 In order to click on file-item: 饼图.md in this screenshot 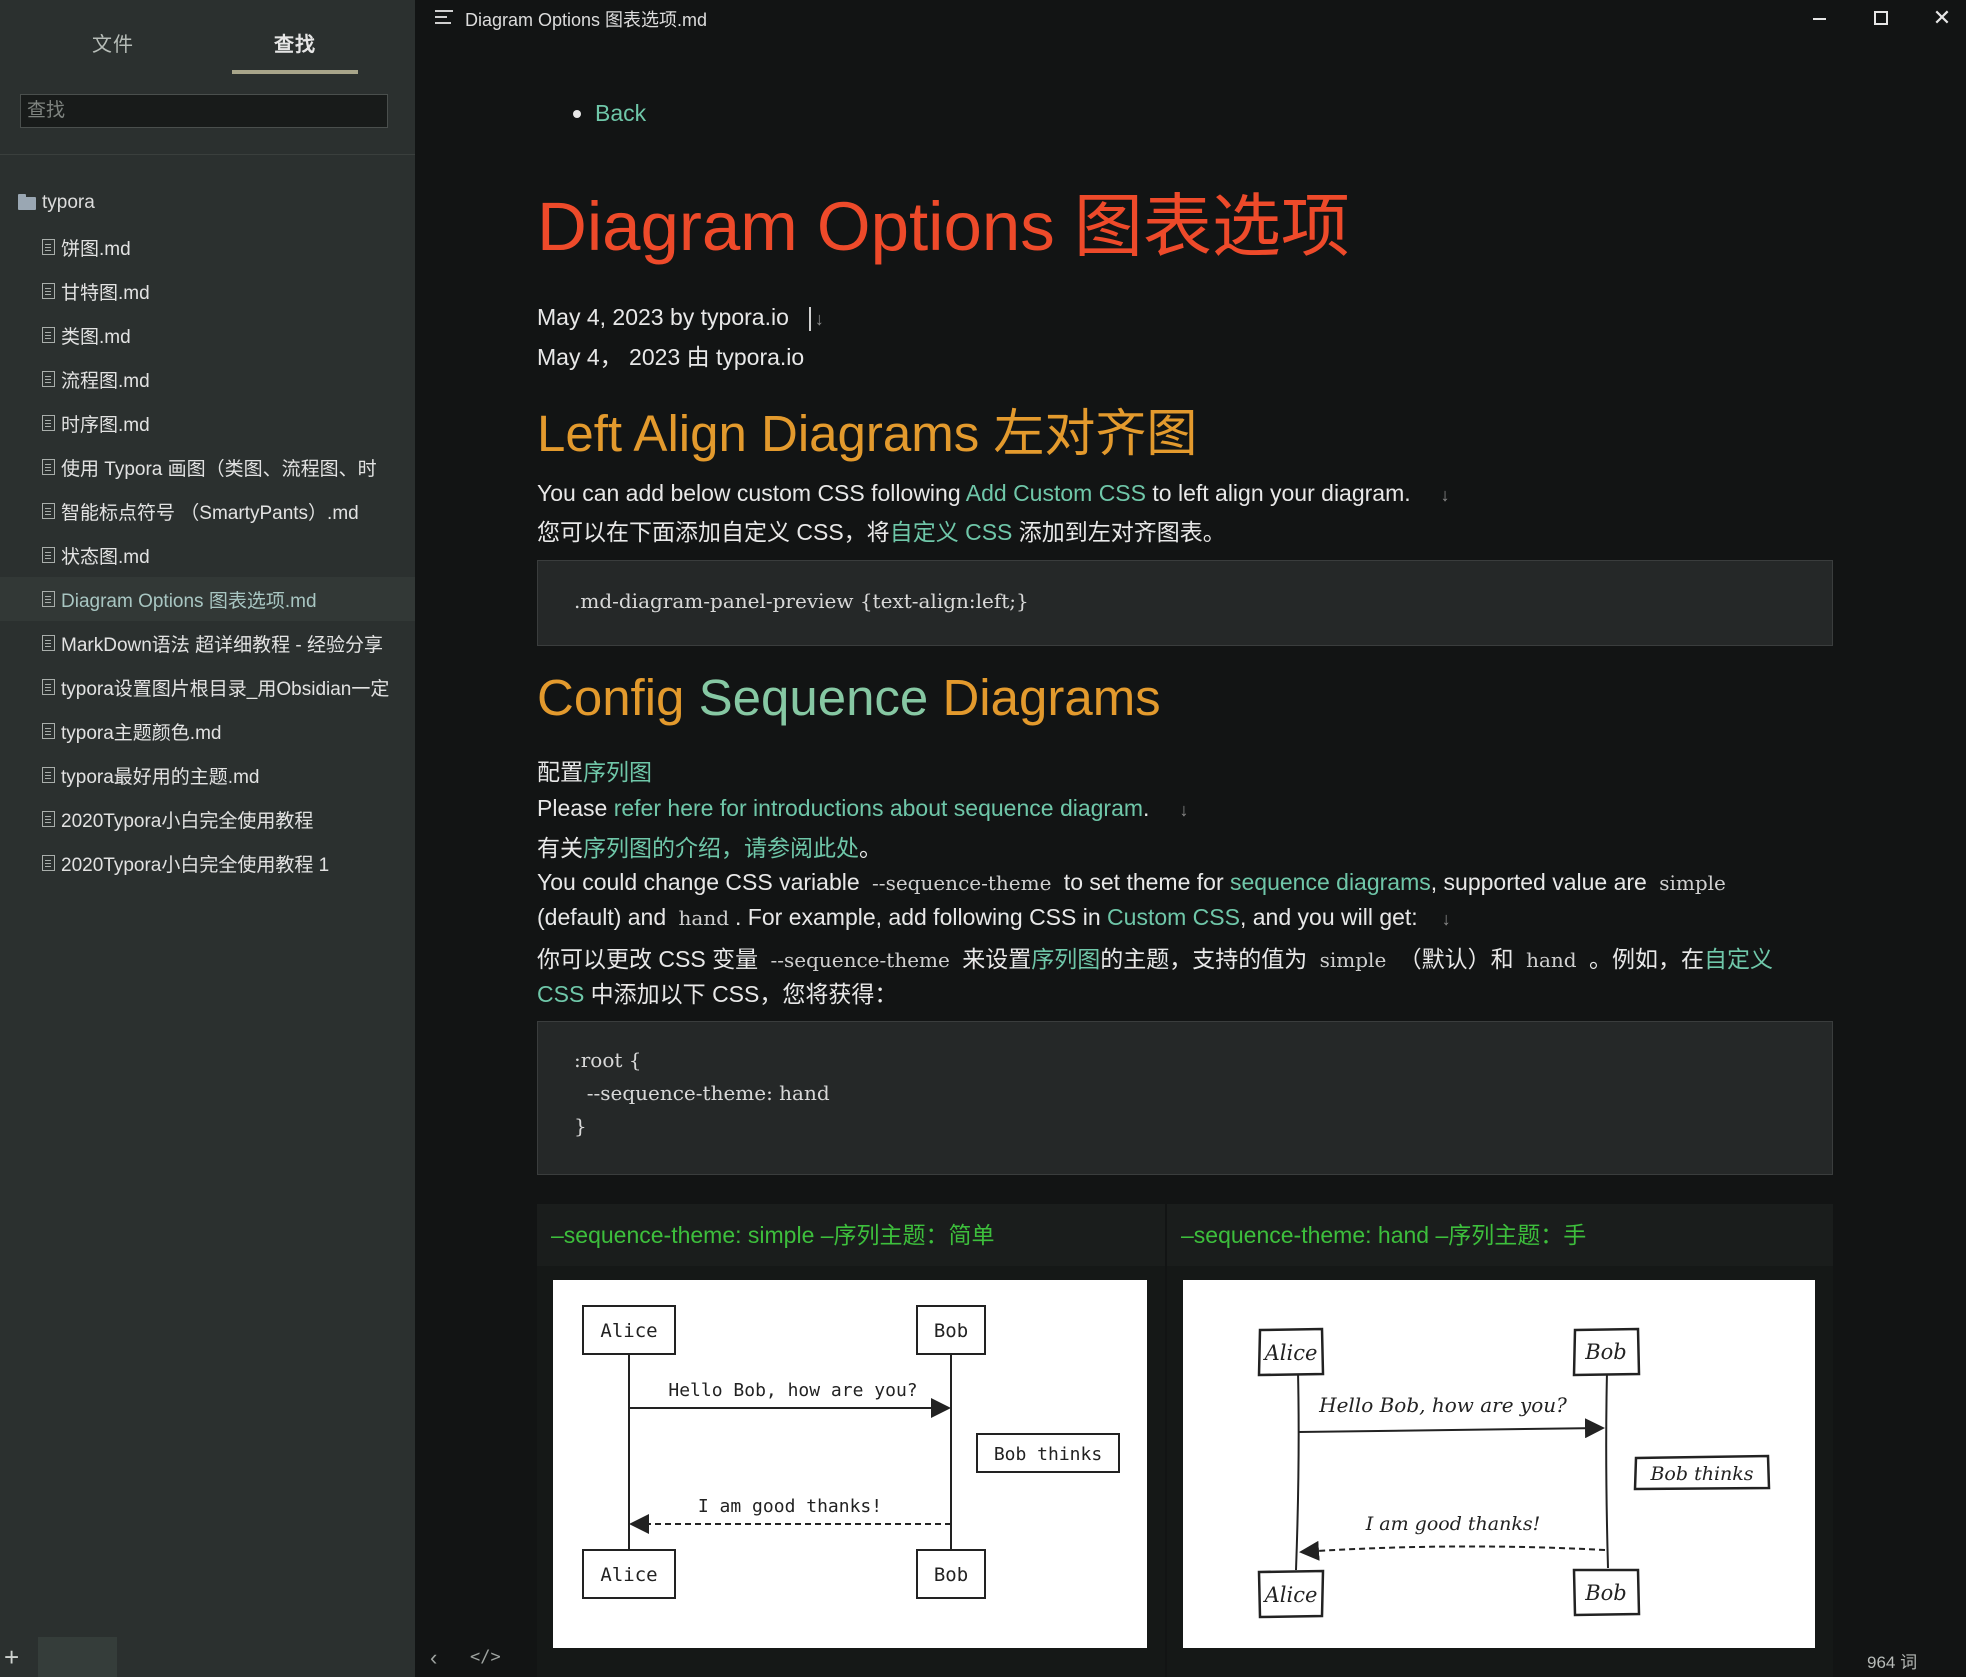, I will do `click(207, 247)`.